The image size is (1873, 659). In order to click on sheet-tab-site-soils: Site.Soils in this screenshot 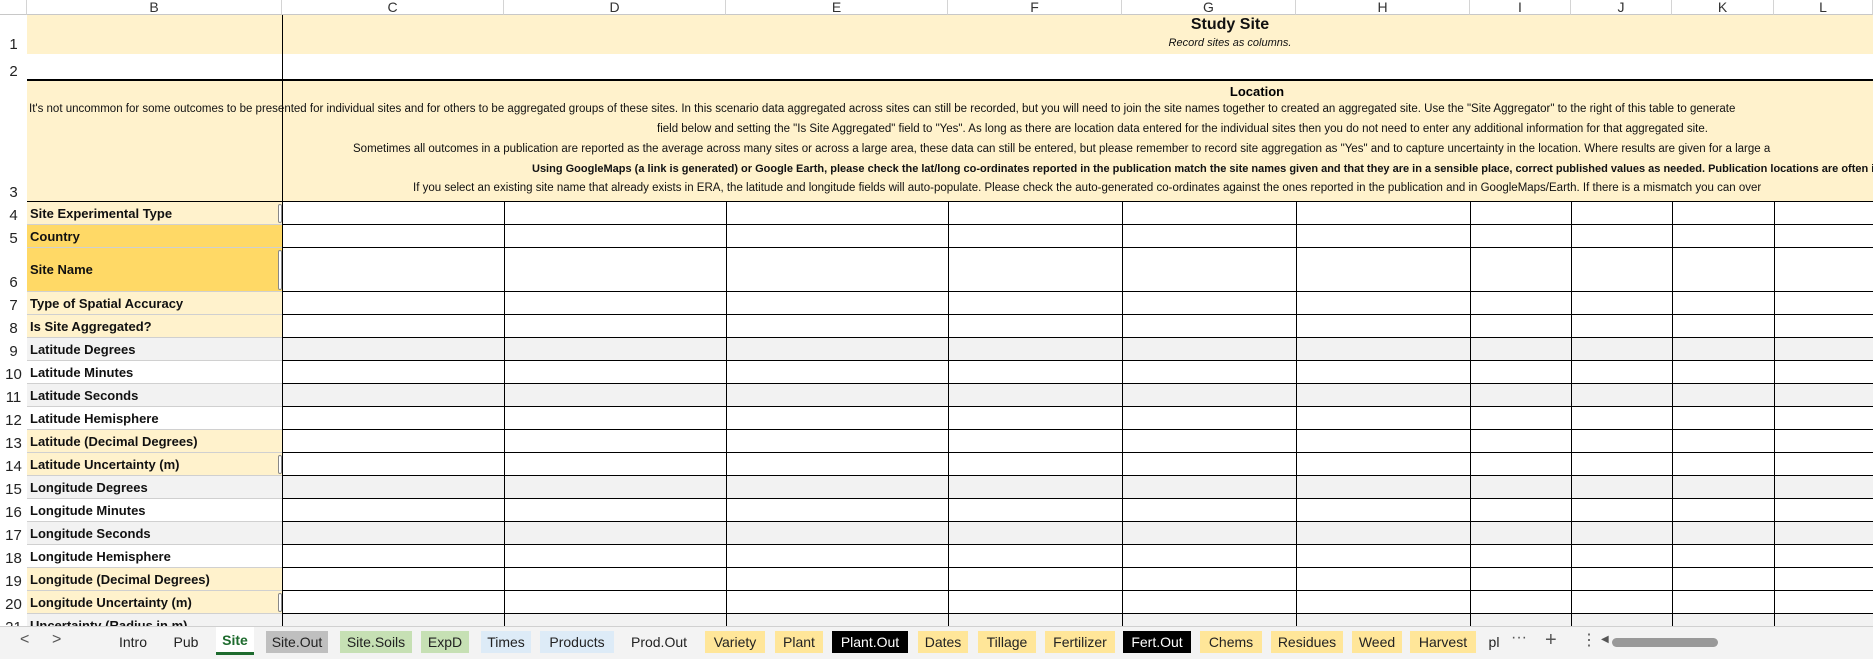, I will do `click(376, 642)`.